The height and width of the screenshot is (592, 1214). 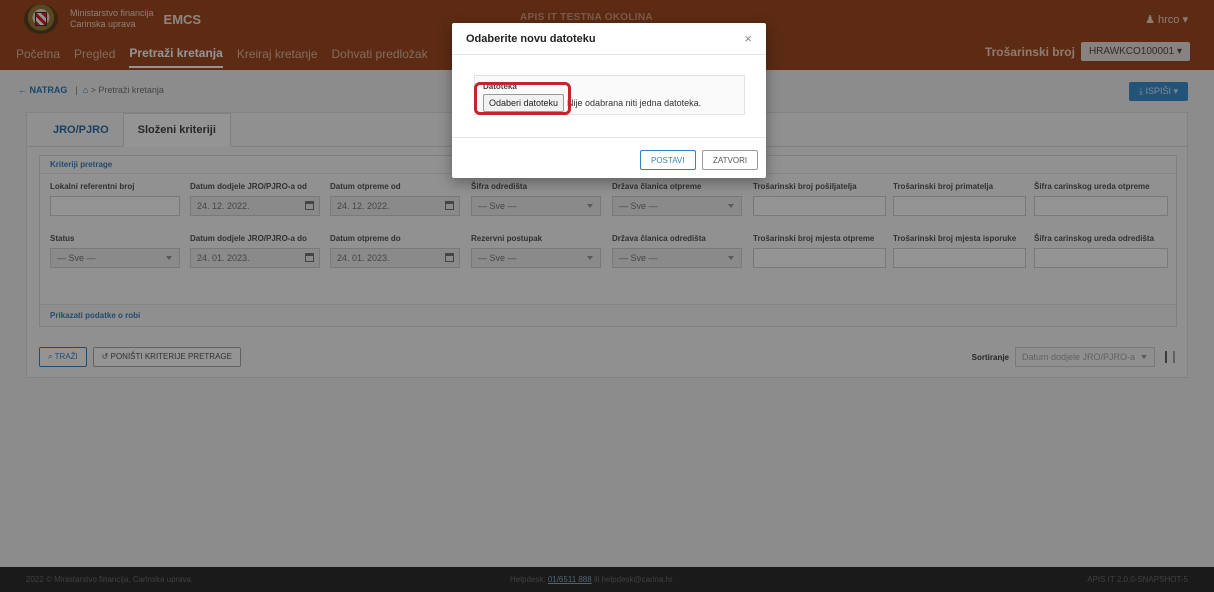 I want to click on file-status-text: Nije odabrana niti jedna datoteka., so click(x=634, y=103).